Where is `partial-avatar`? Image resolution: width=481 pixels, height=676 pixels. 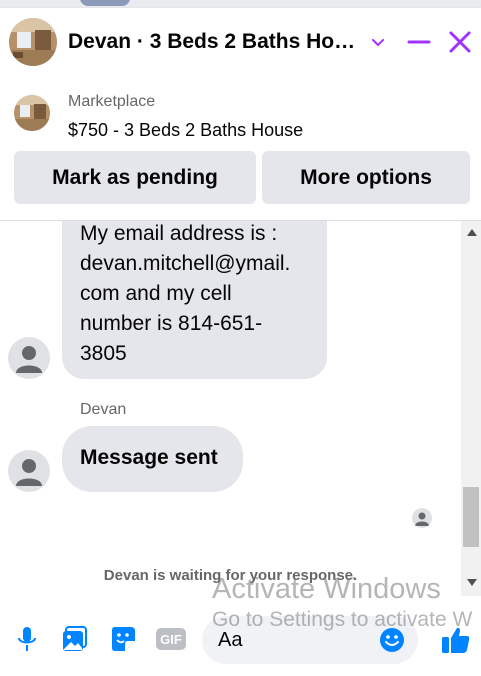 partial-avatar is located at coordinates (105, 3).